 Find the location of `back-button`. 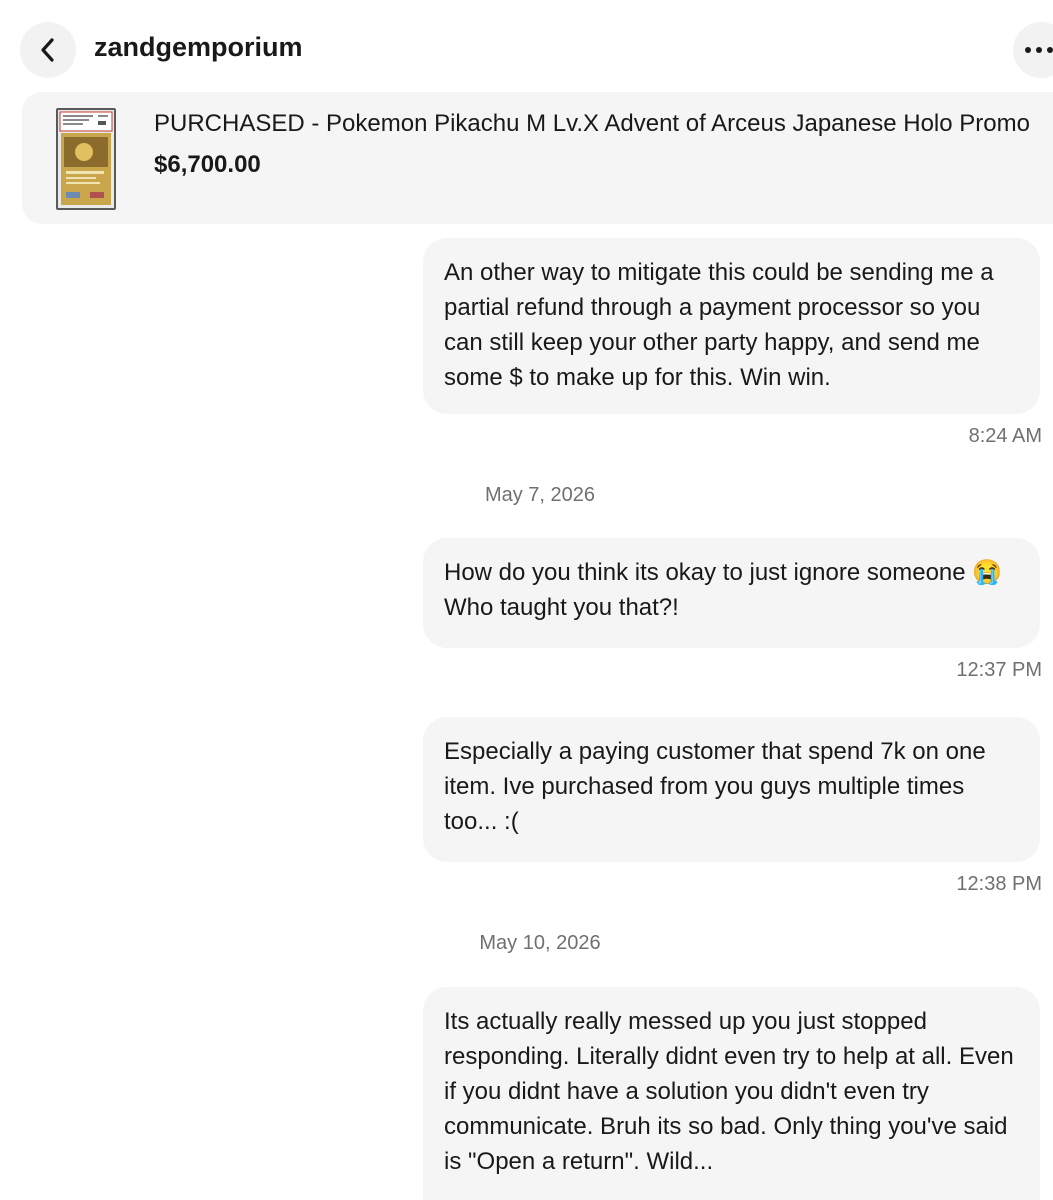

back-button is located at coordinates (48, 50).